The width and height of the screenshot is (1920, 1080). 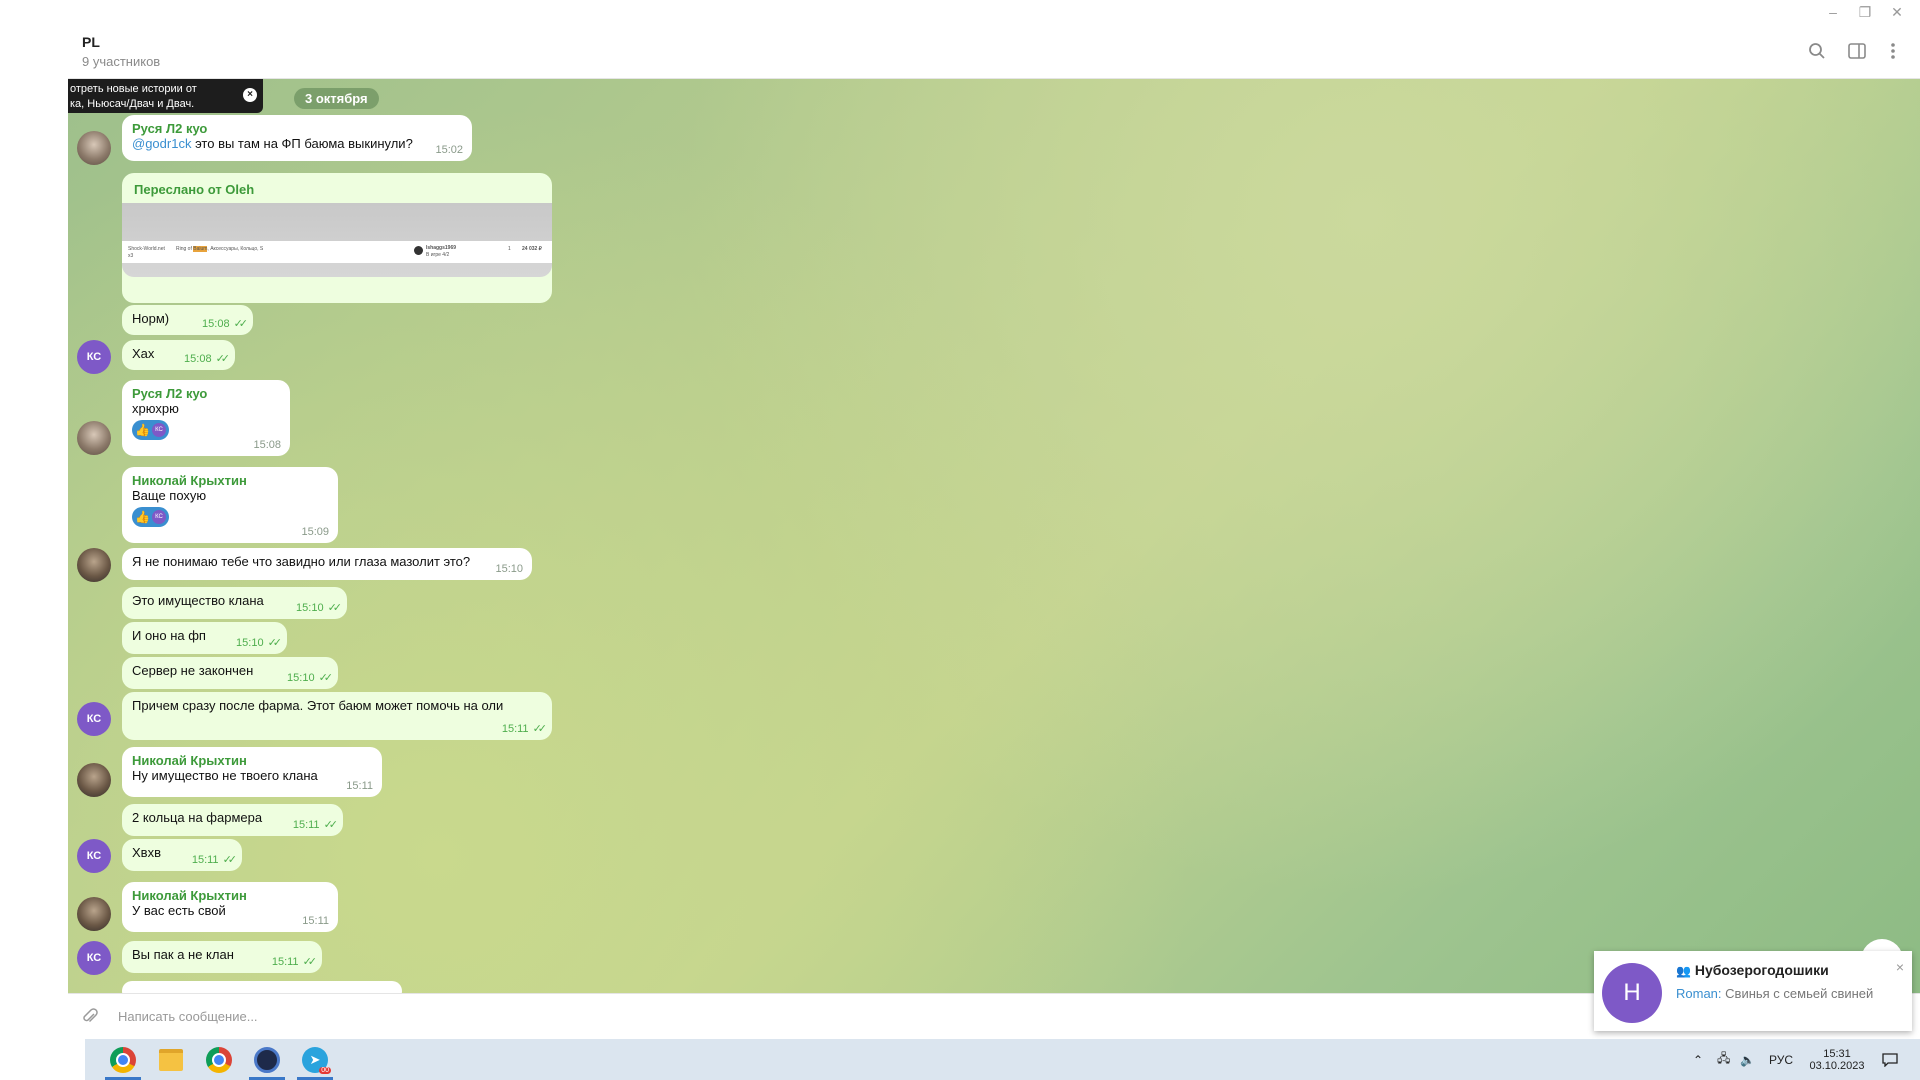 What do you see at coordinates (1890, 1059) in the screenshot?
I see `notification-center-icon` at bounding box center [1890, 1059].